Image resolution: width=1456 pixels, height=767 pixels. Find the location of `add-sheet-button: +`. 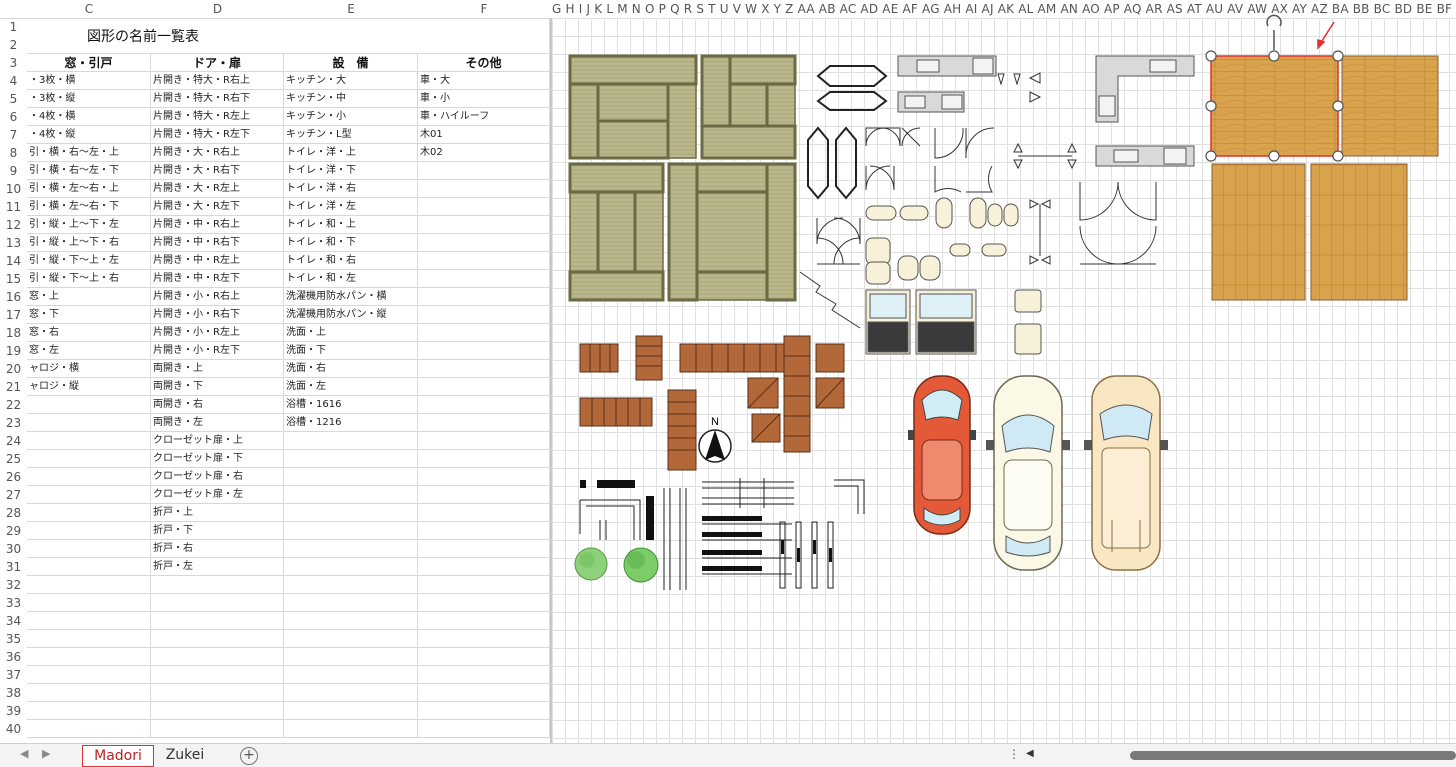

add-sheet-button: + is located at coordinates (249, 756).